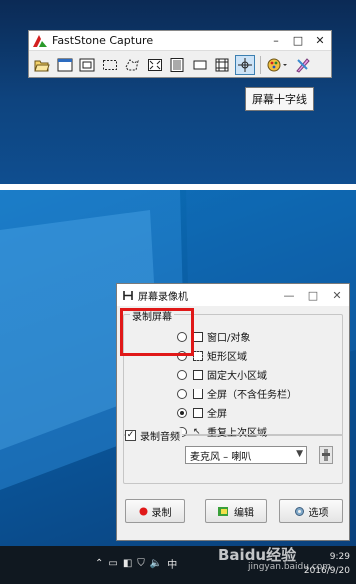 The image size is (356, 584). I want to click on faststone-toolbar-window: FastStone Capture – □ ✕, so click(180, 54).